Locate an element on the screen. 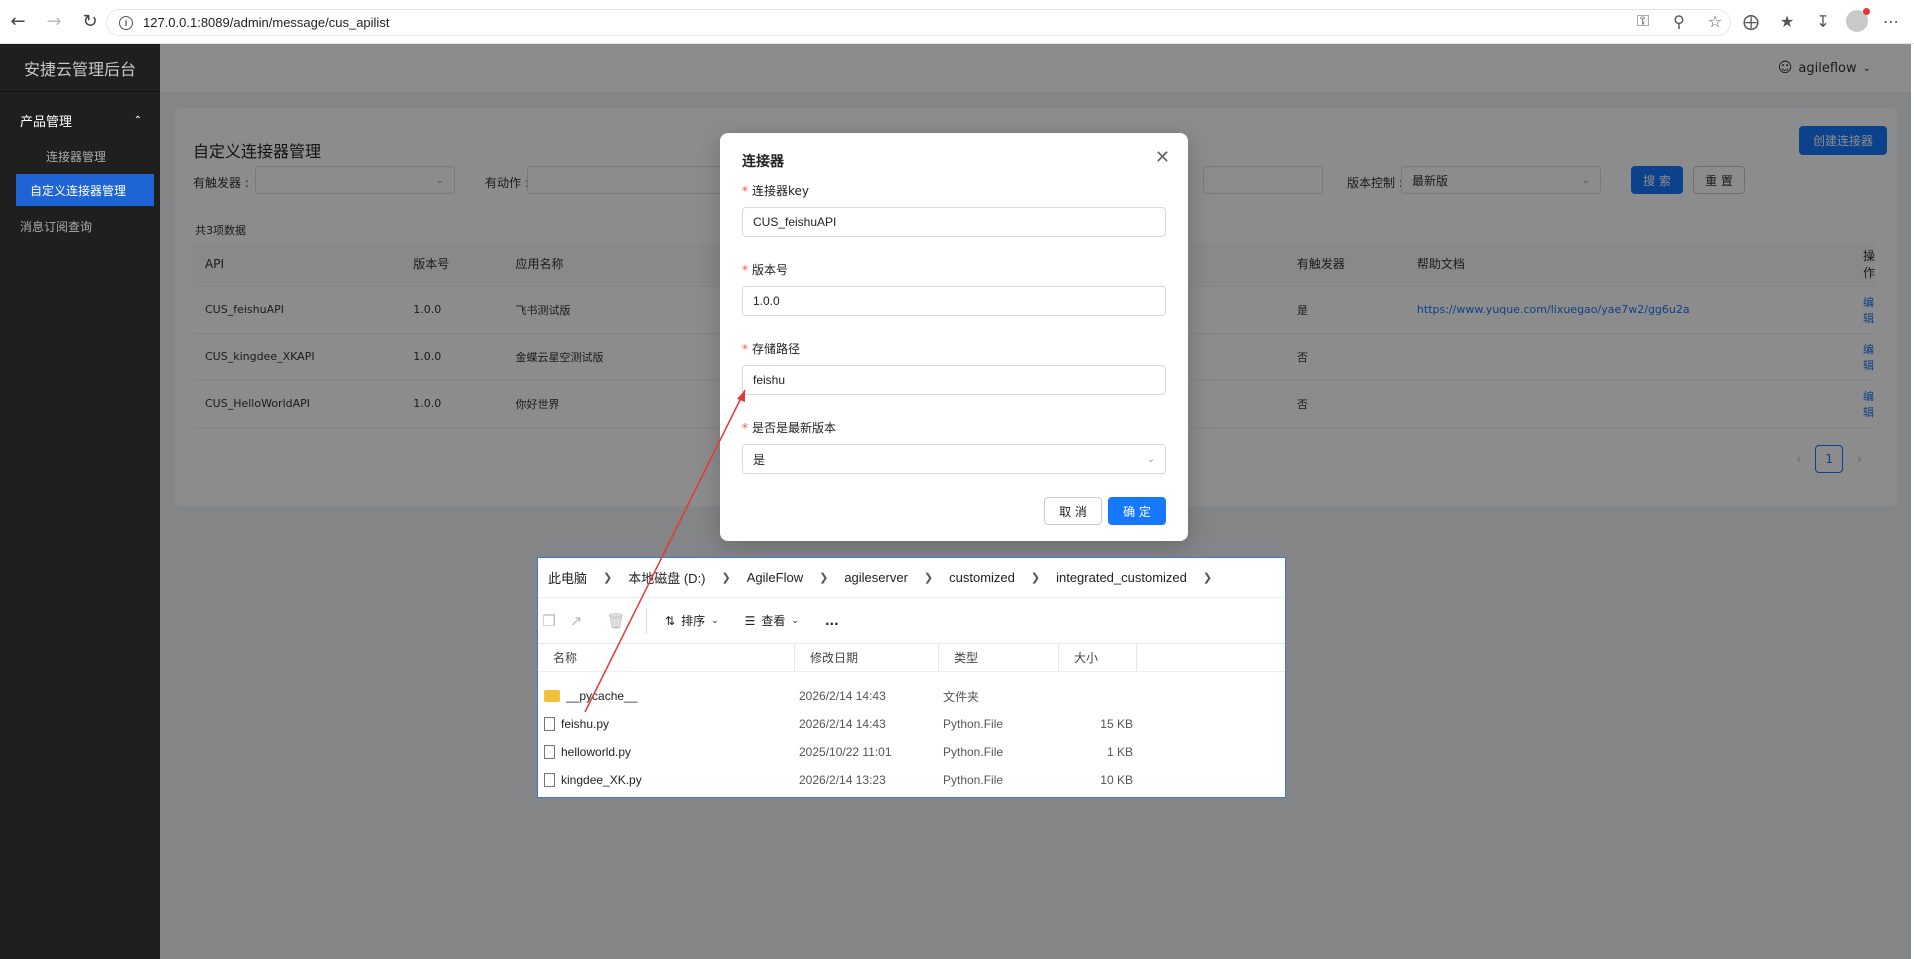 The width and height of the screenshot is (1914, 959). sidebar-item-custom-connector: 自定义连接器管理 is located at coordinates (85, 190).